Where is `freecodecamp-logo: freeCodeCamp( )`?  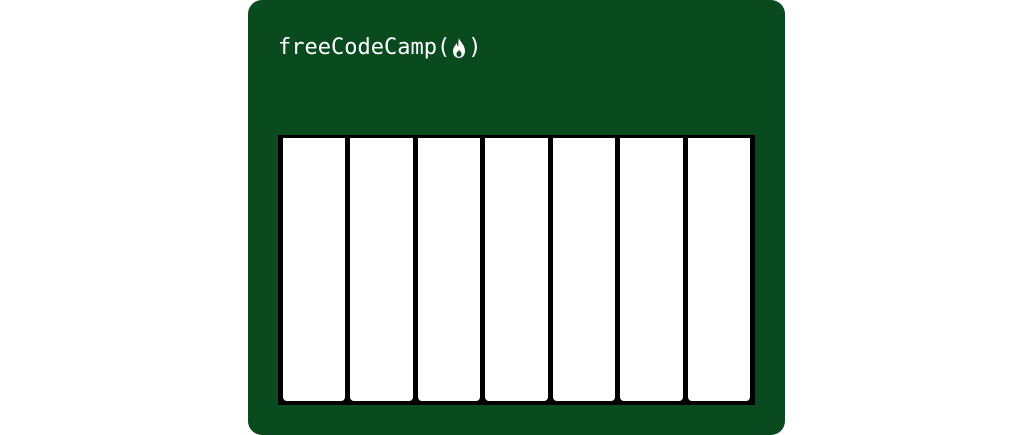
freecodecamp-logo: freeCodeCamp( ) is located at coordinates (379, 47).